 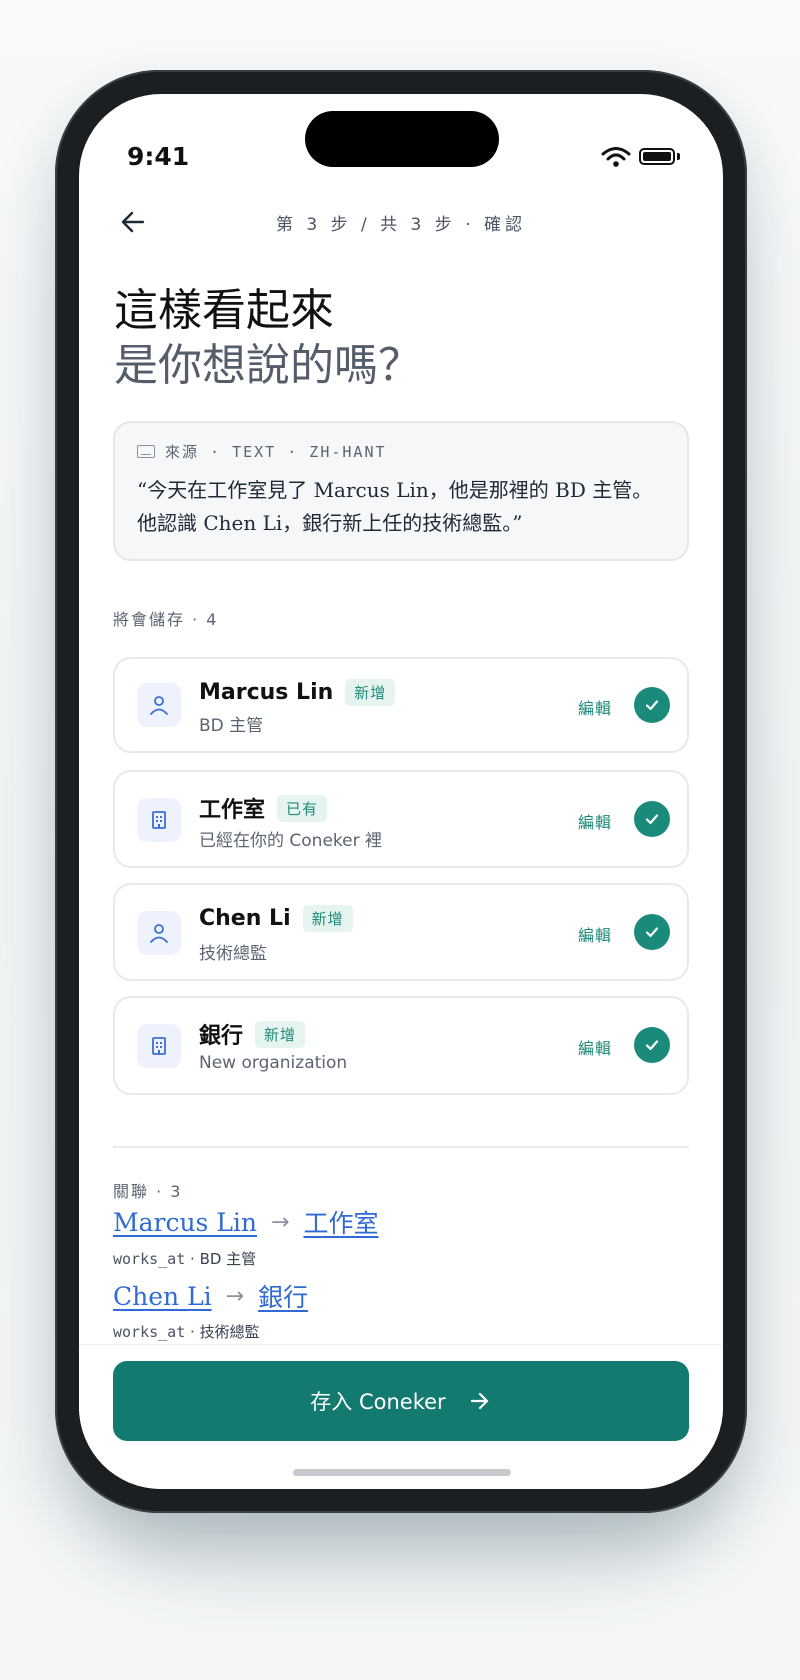 I want to click on relation-to-link: 工作室, so click(x=340, y=1222).